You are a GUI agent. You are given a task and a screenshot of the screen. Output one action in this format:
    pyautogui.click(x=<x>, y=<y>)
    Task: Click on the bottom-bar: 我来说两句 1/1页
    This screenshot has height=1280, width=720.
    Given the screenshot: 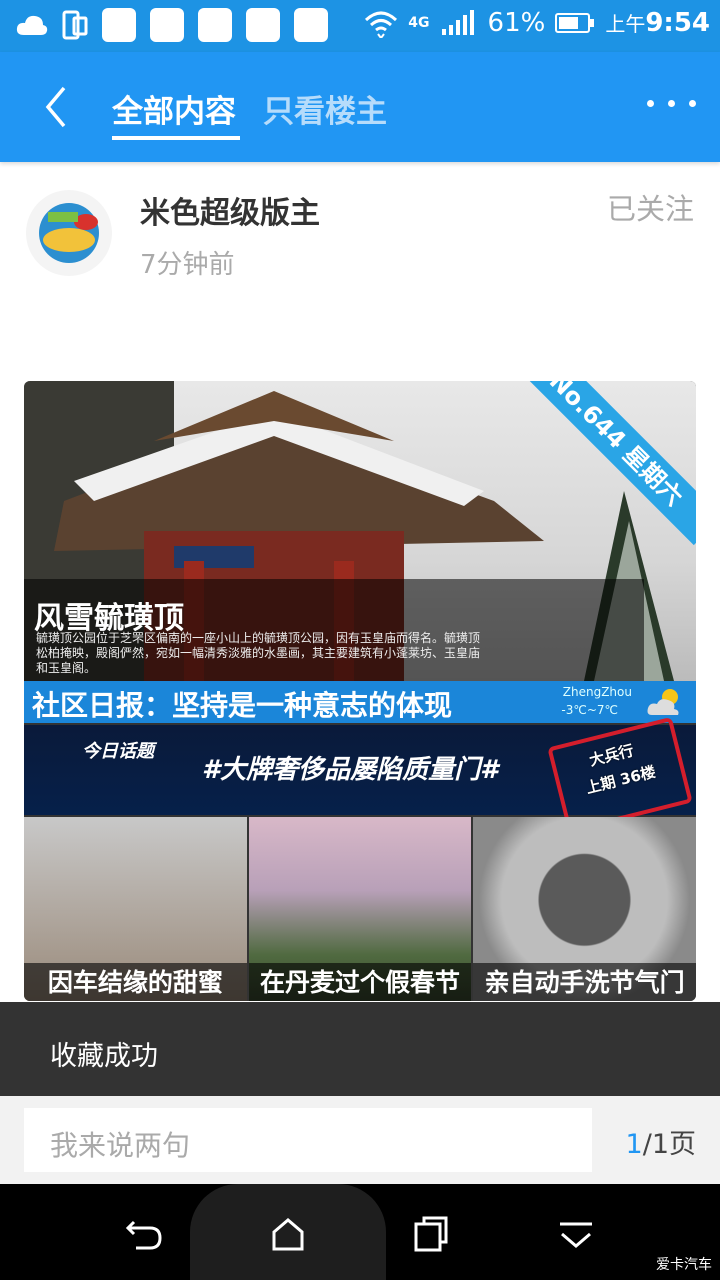 What is the action you would take?
    pyautogui.click(x=360, y=1140)
    